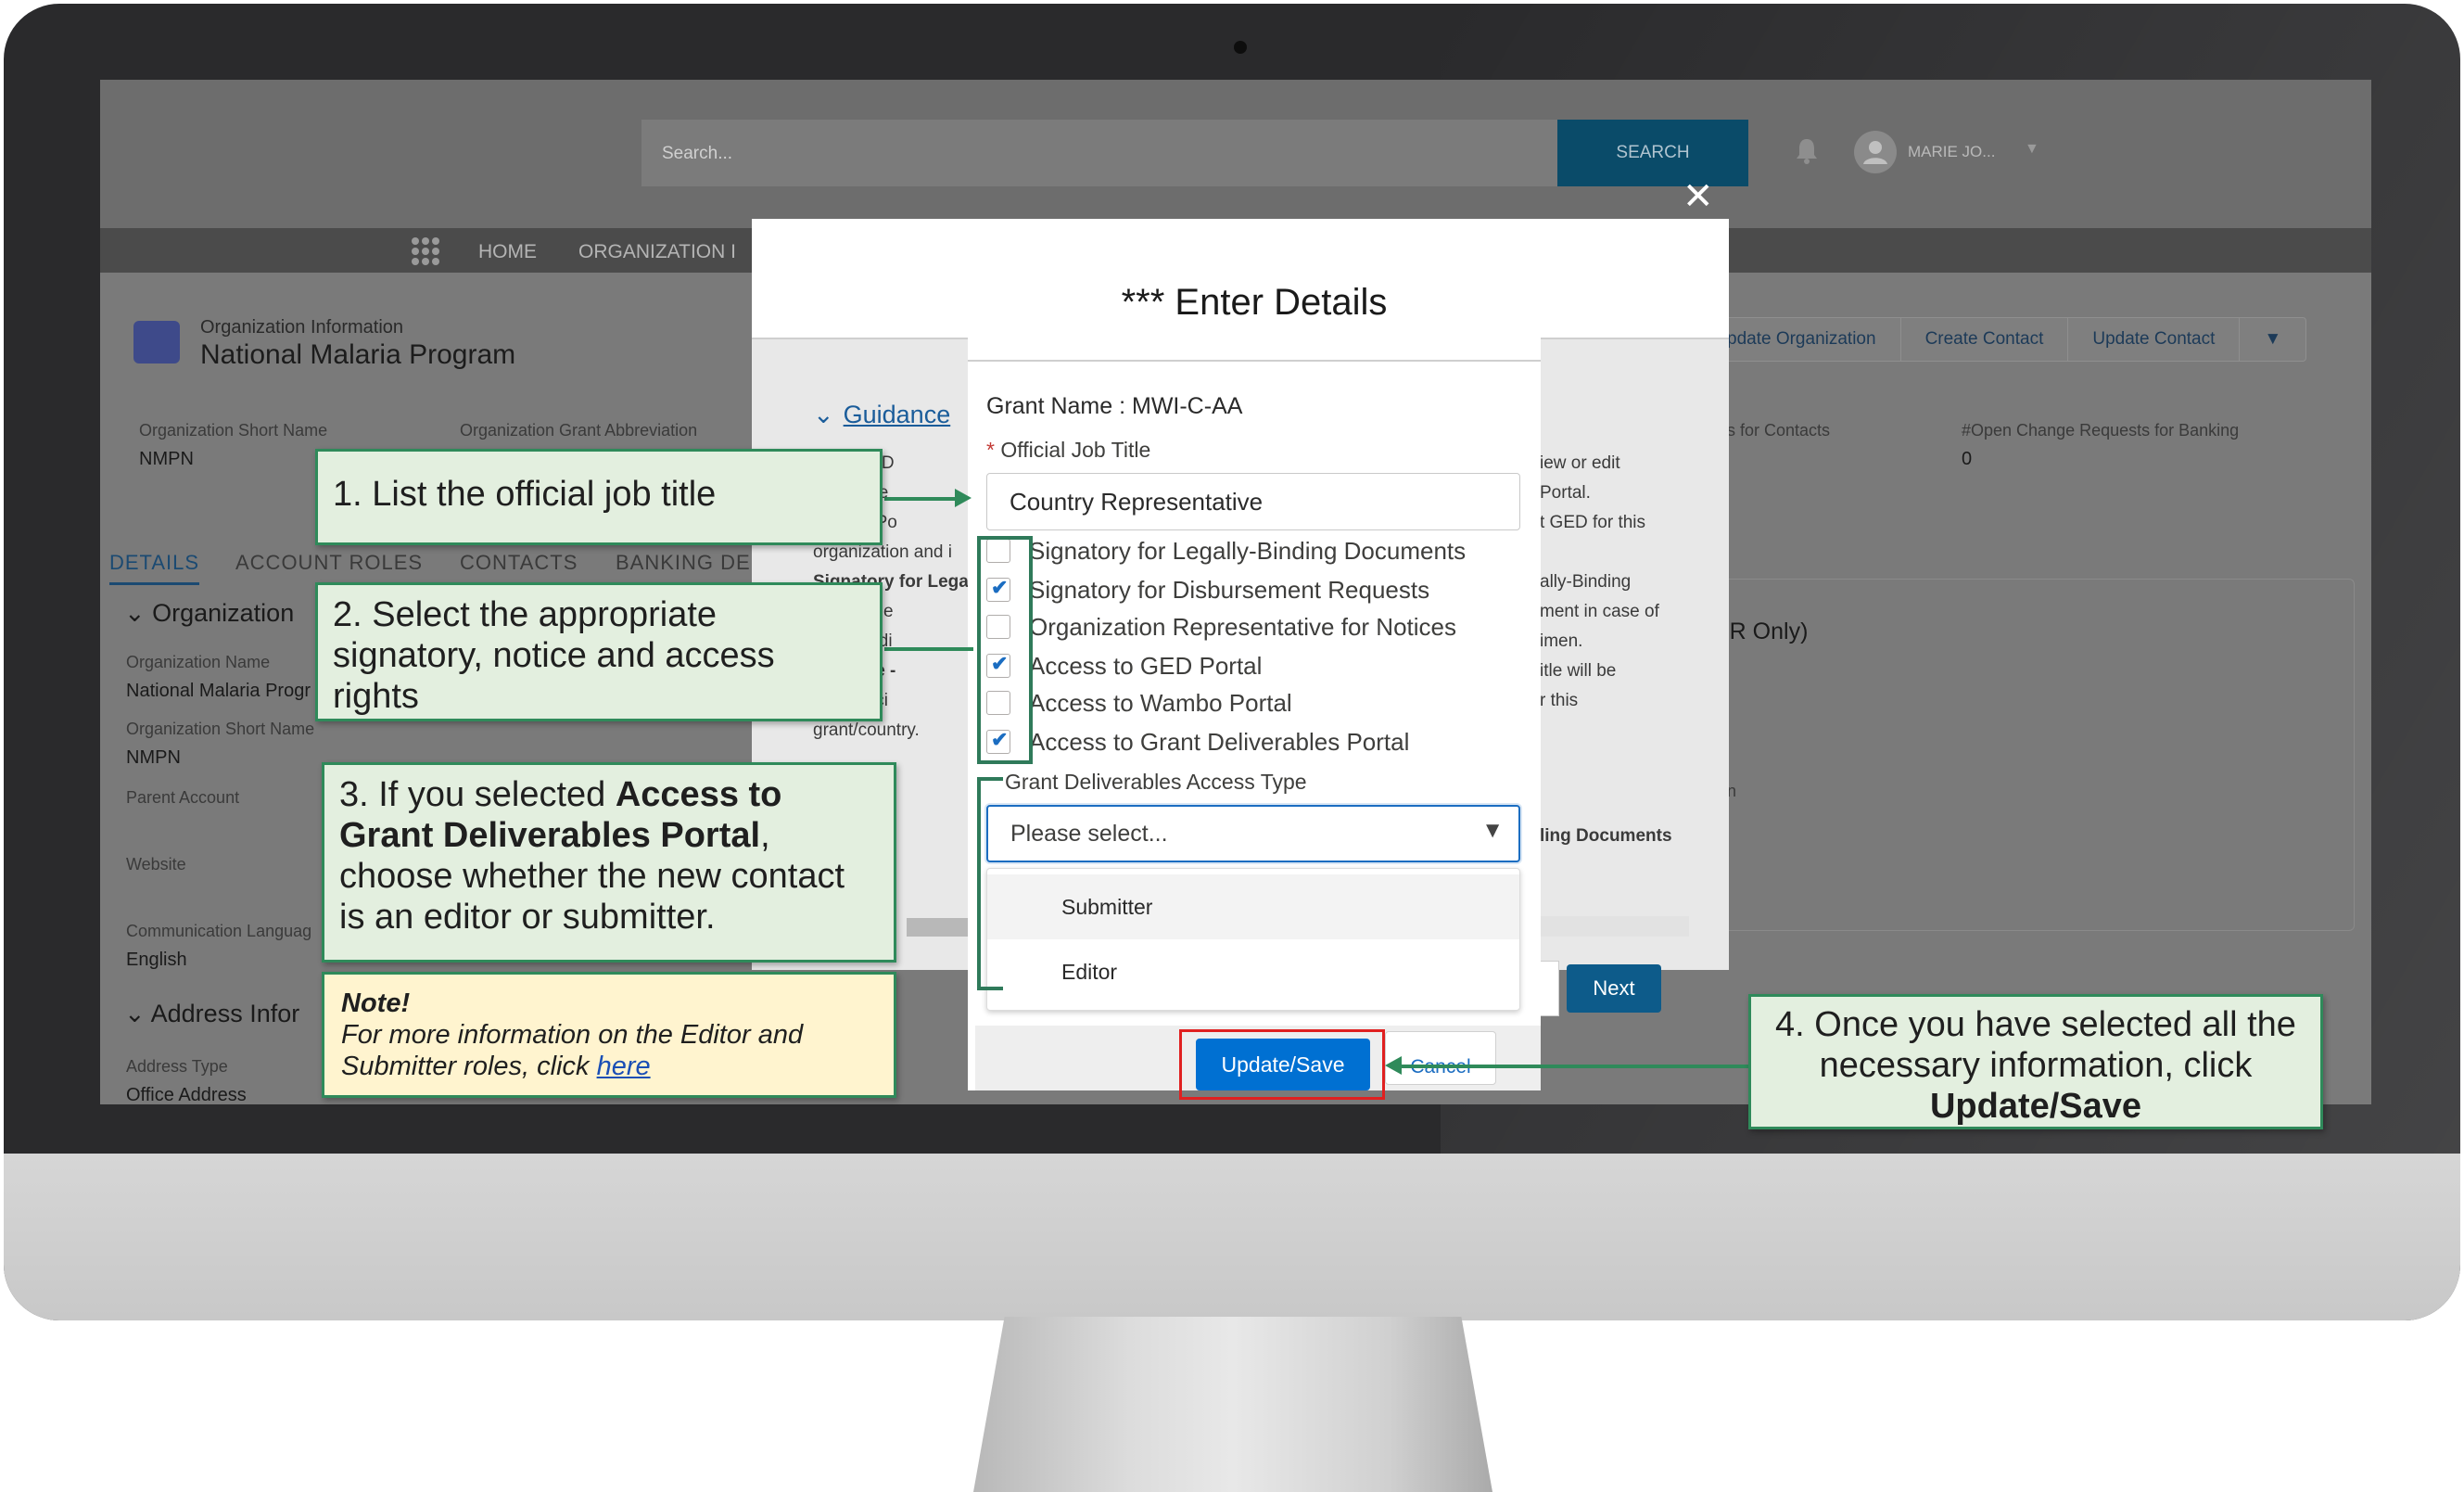  I want to click on checkbox-row: Organization Representative for Notices, so click(1221, 627).